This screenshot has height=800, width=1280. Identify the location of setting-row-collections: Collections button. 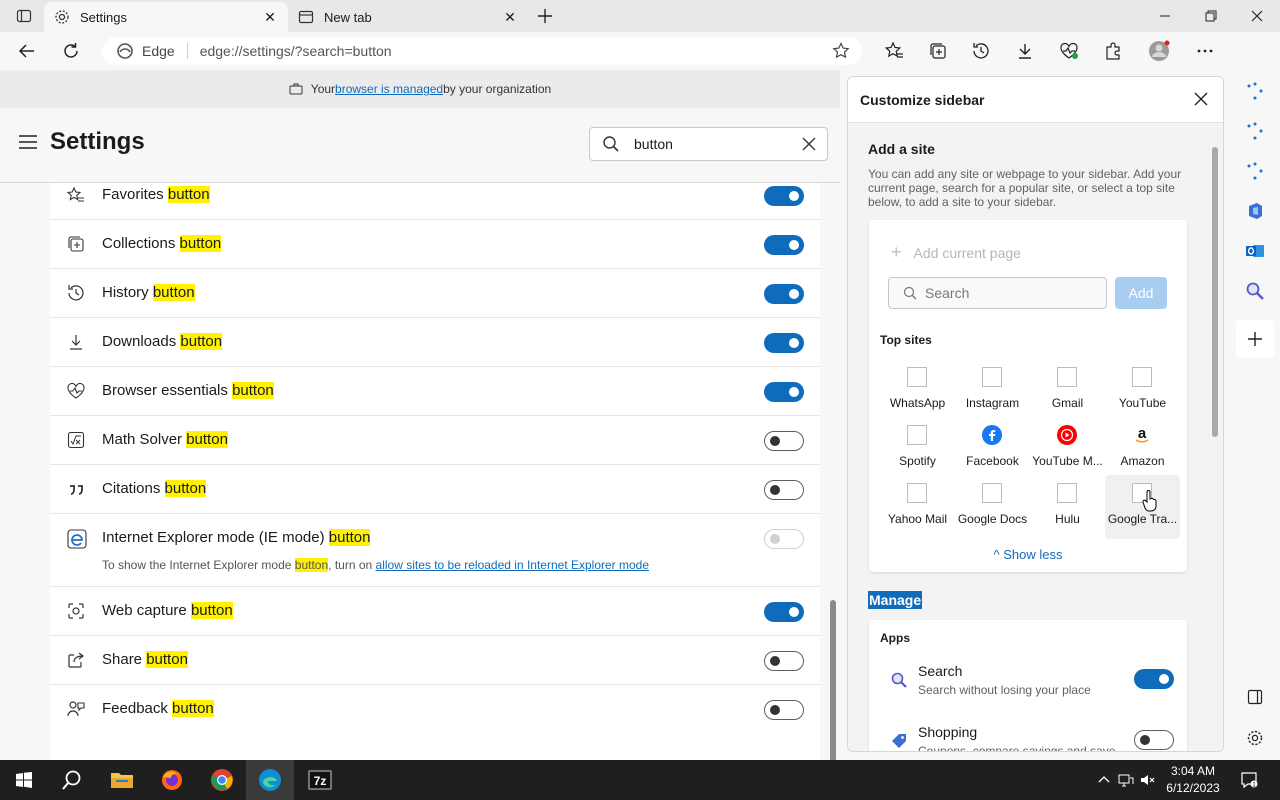
(435, 244).